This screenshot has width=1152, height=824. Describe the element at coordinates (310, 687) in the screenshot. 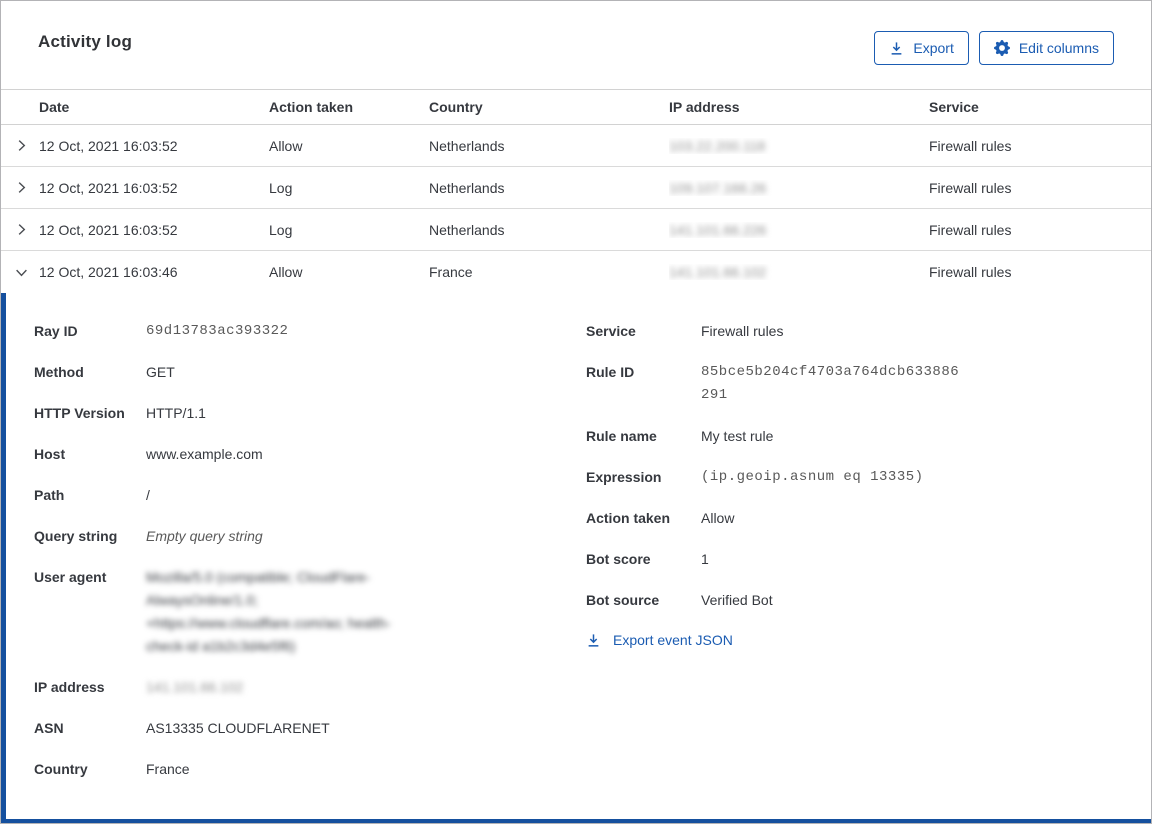

I see `detail-row-ip-address: IP address 141.101.66.102` at that location.